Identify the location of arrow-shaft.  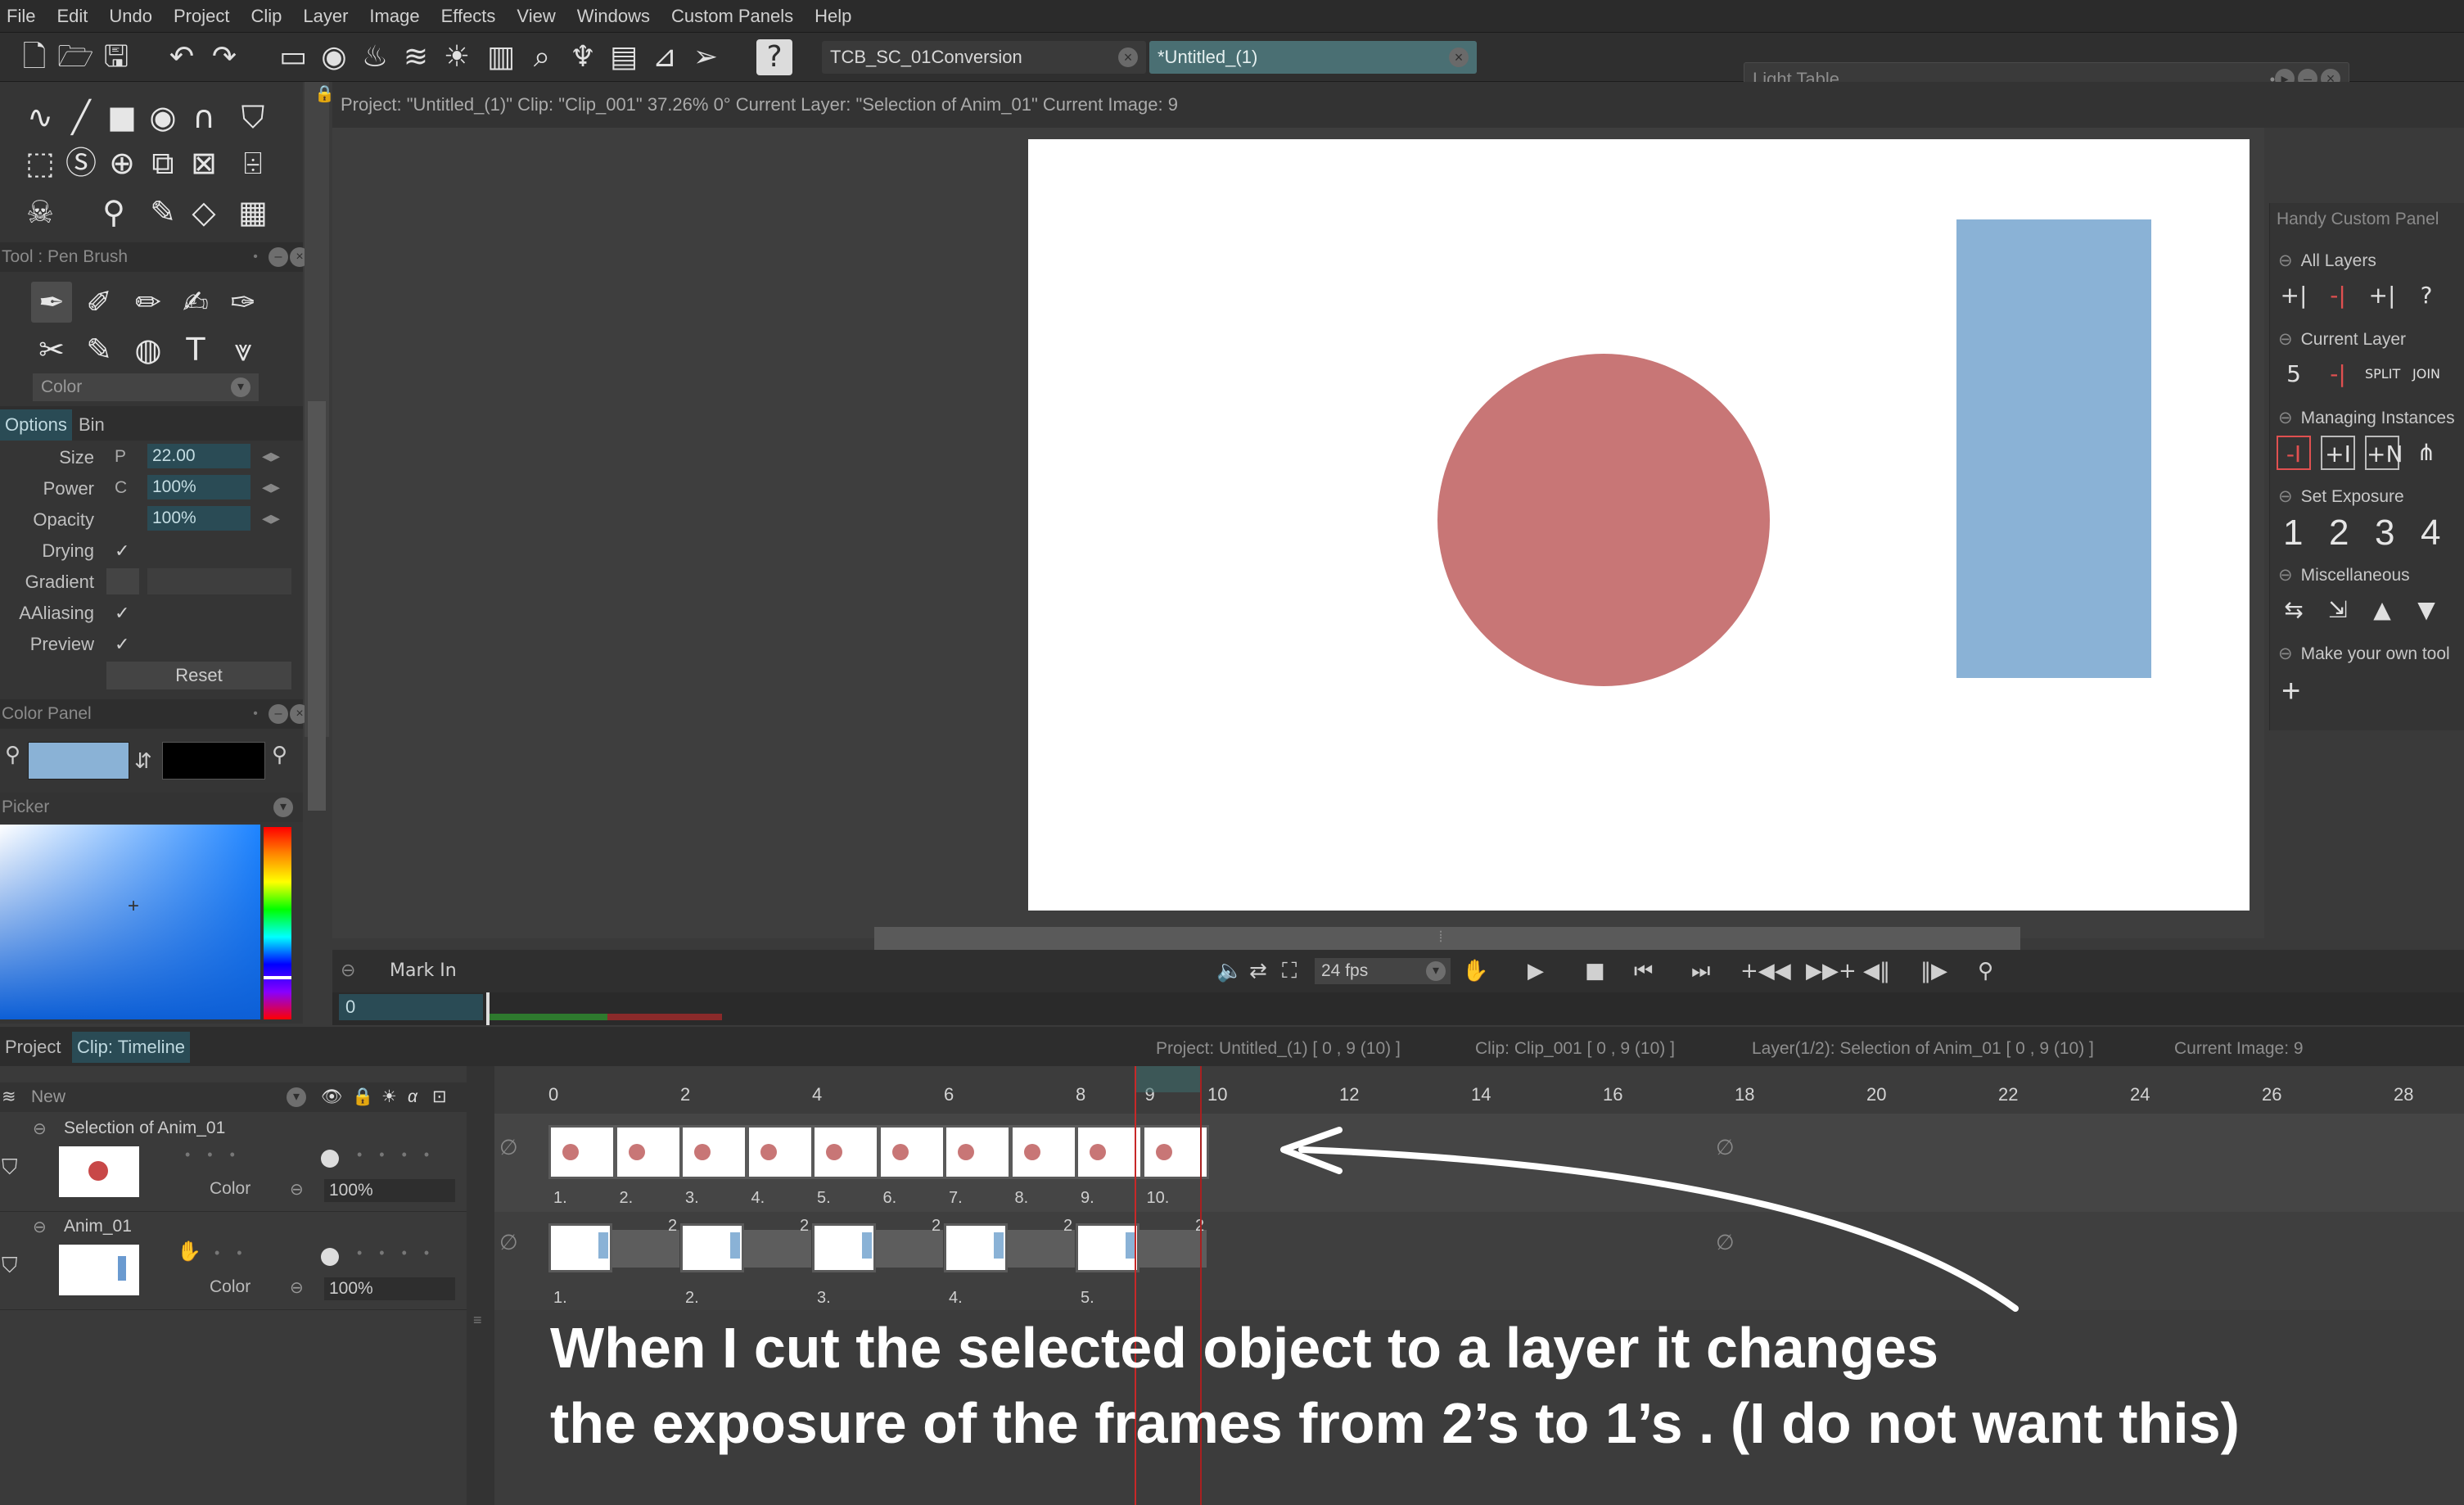
(1658, 1229).